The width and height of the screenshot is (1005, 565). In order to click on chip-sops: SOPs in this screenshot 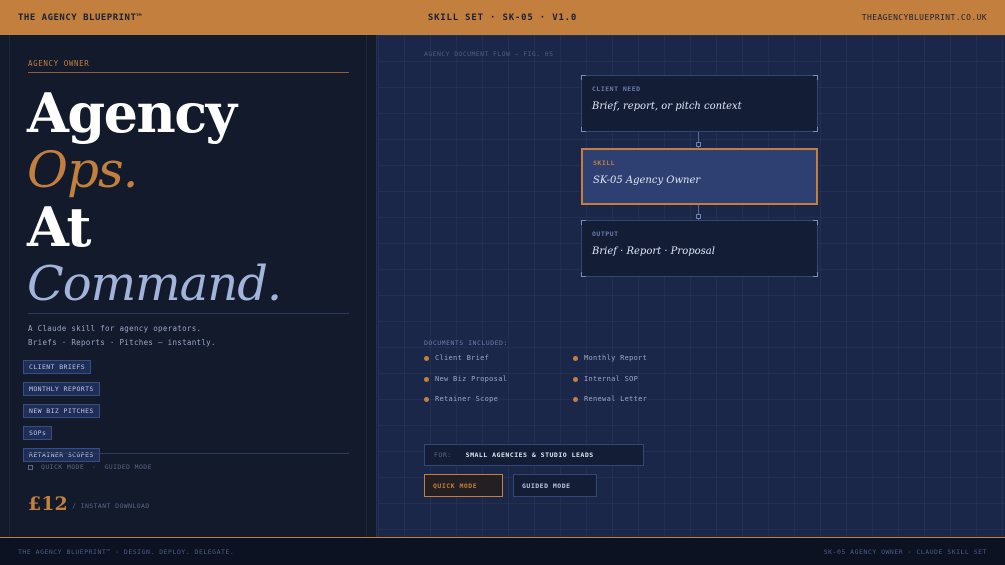, I will do `click(38, 433)`.